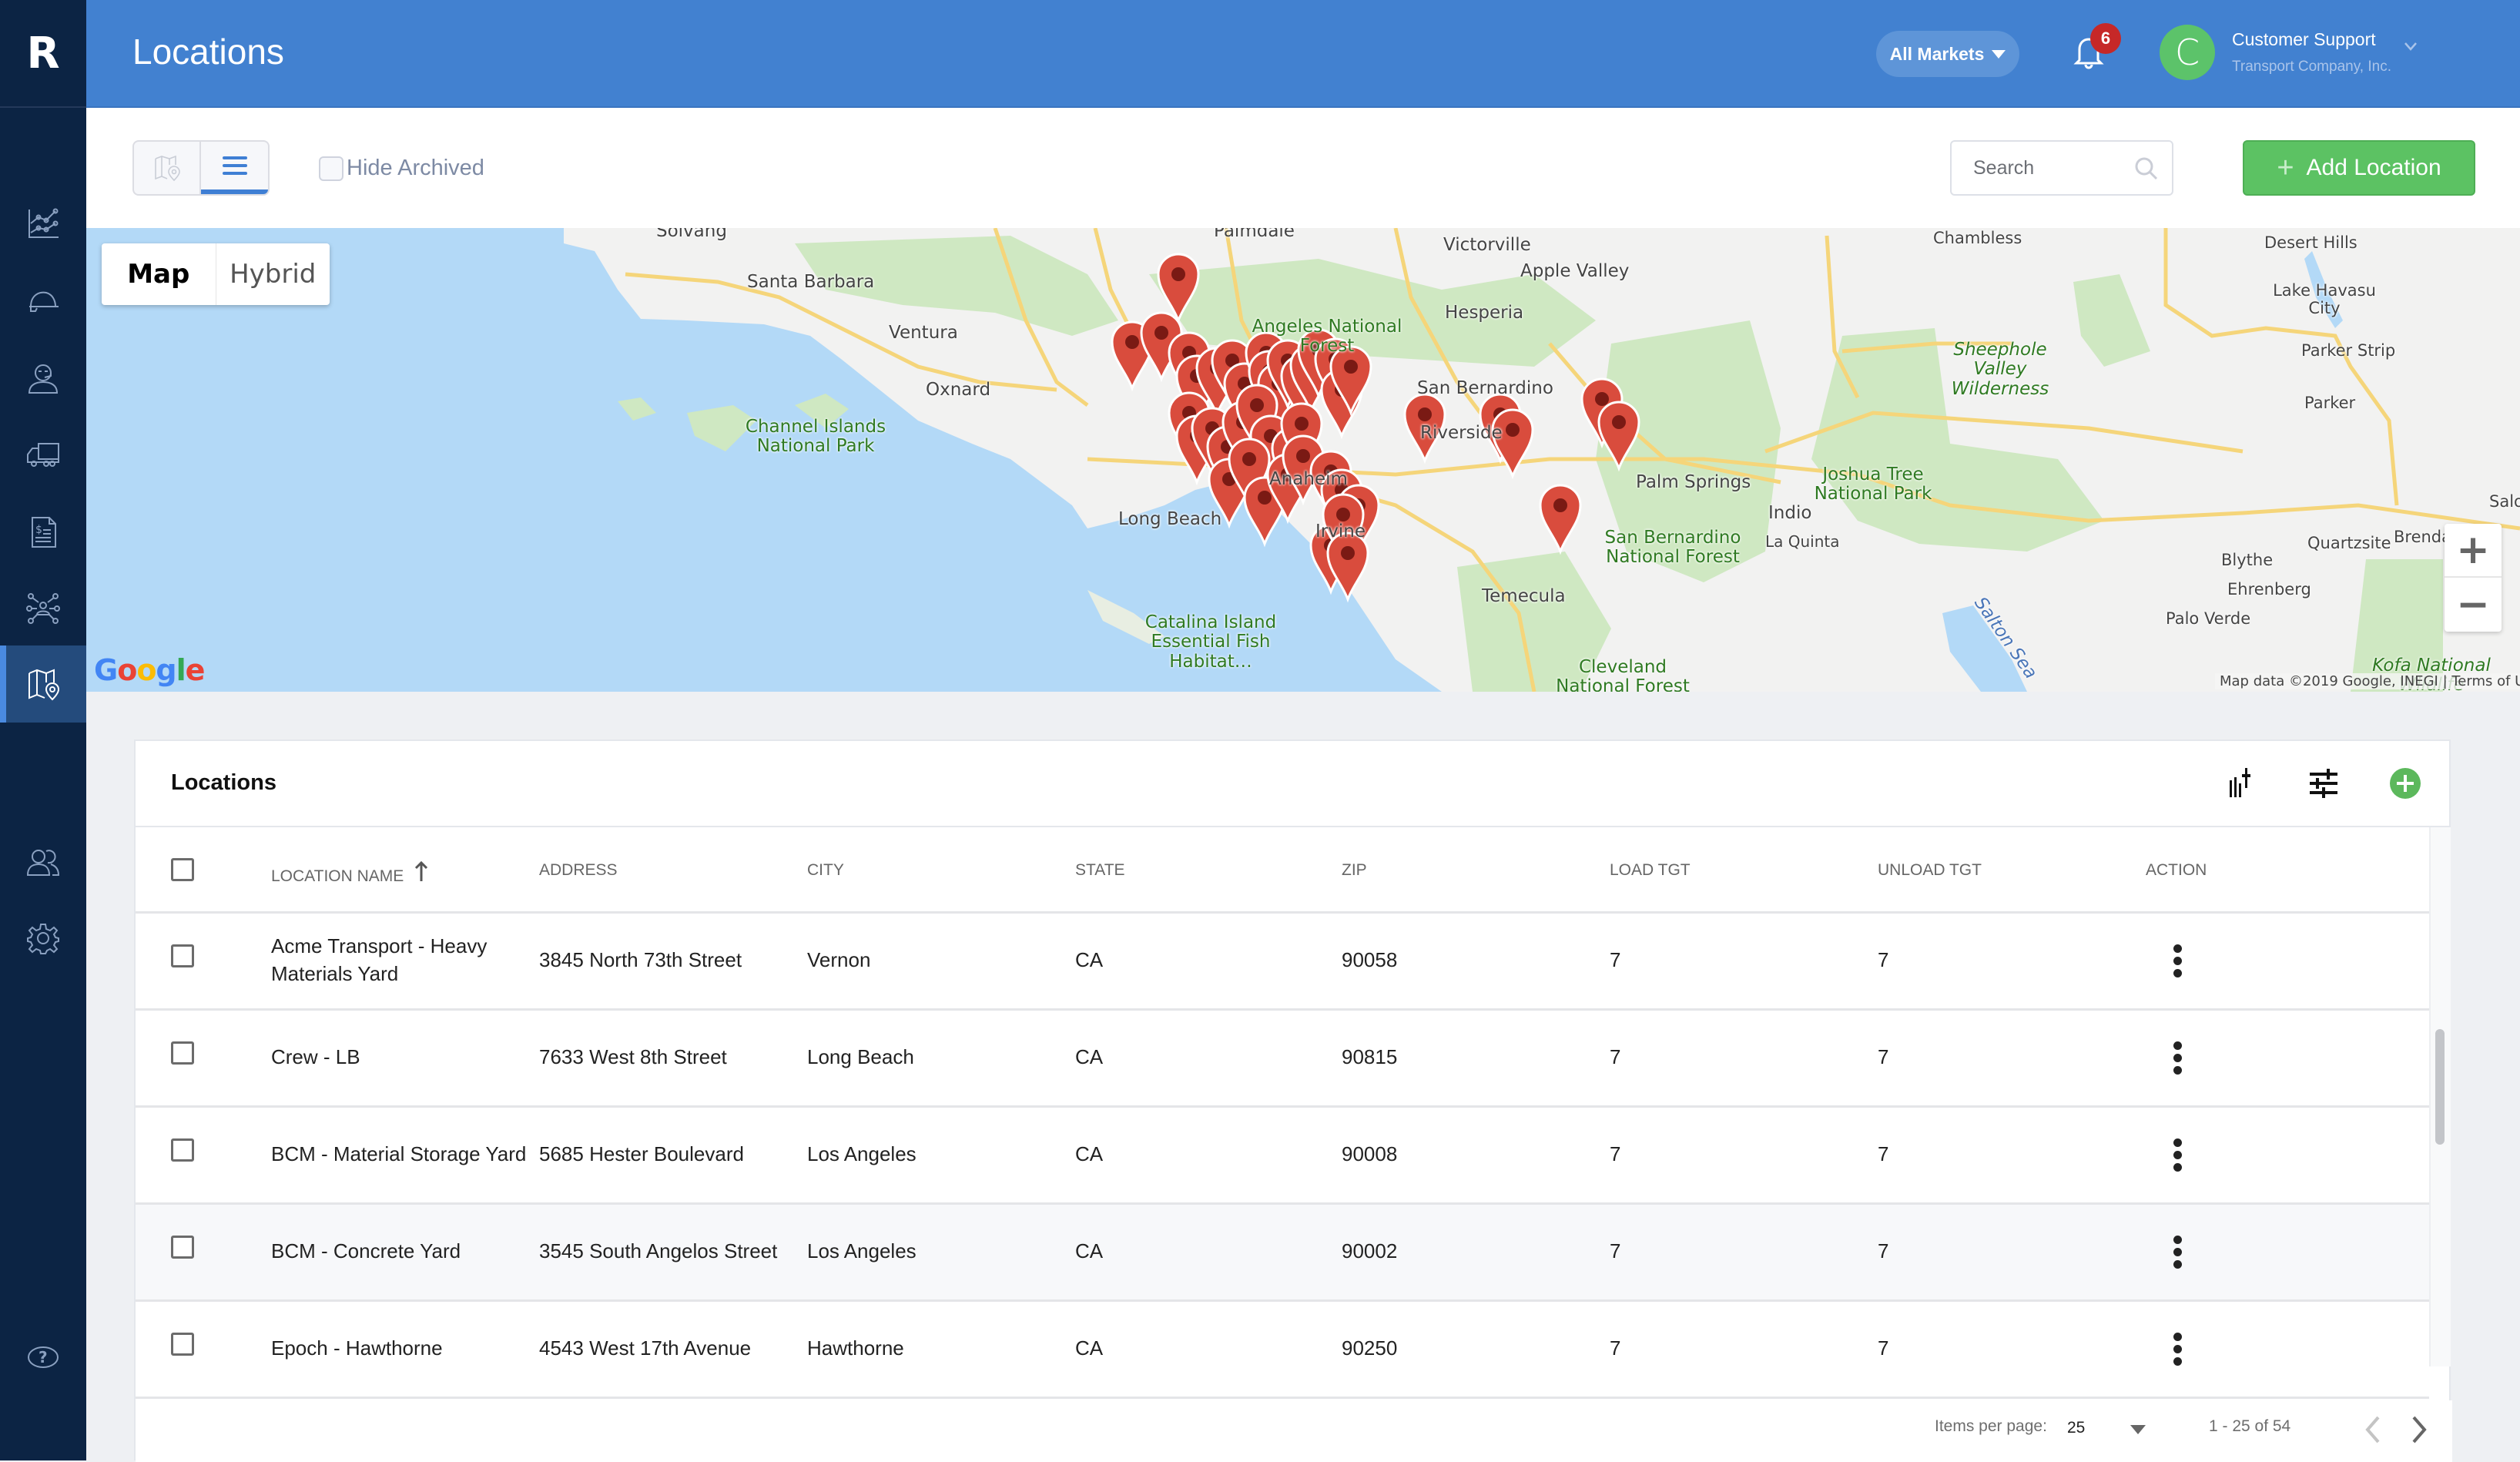 The image size is (2520, 1462). Describe the element at coordinates (401, 168) in the screenshot. I see `hide-archived-toggle: Hide Archived` at that location.